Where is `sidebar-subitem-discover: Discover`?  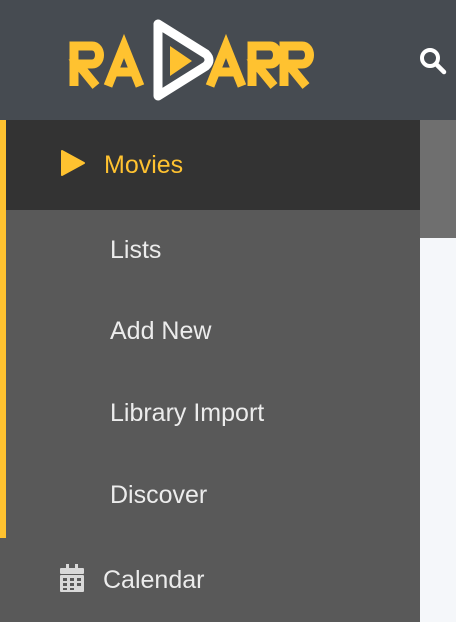 sidebar-subitem-discover: Discover is located at coordinates (213, 495).